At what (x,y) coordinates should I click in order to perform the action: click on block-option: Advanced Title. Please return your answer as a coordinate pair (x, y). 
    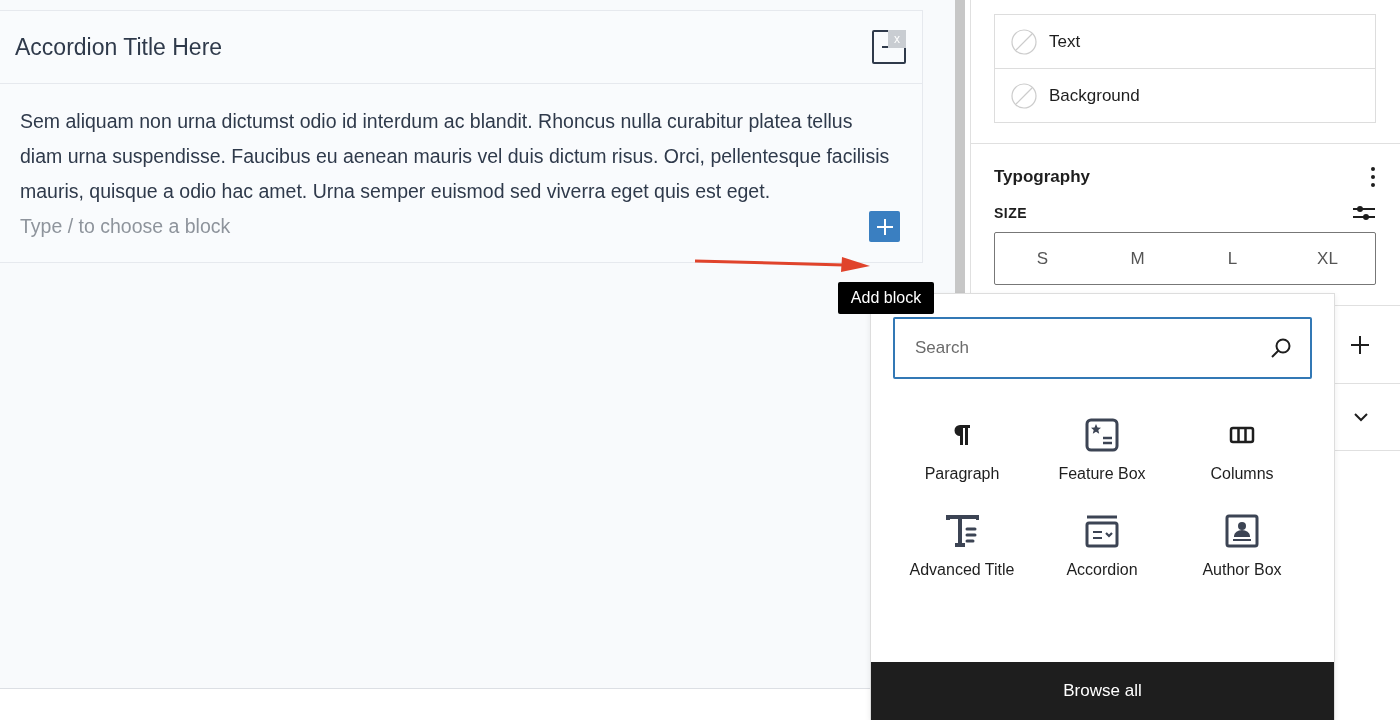
    Looking at the image, I should click on (962, 546).